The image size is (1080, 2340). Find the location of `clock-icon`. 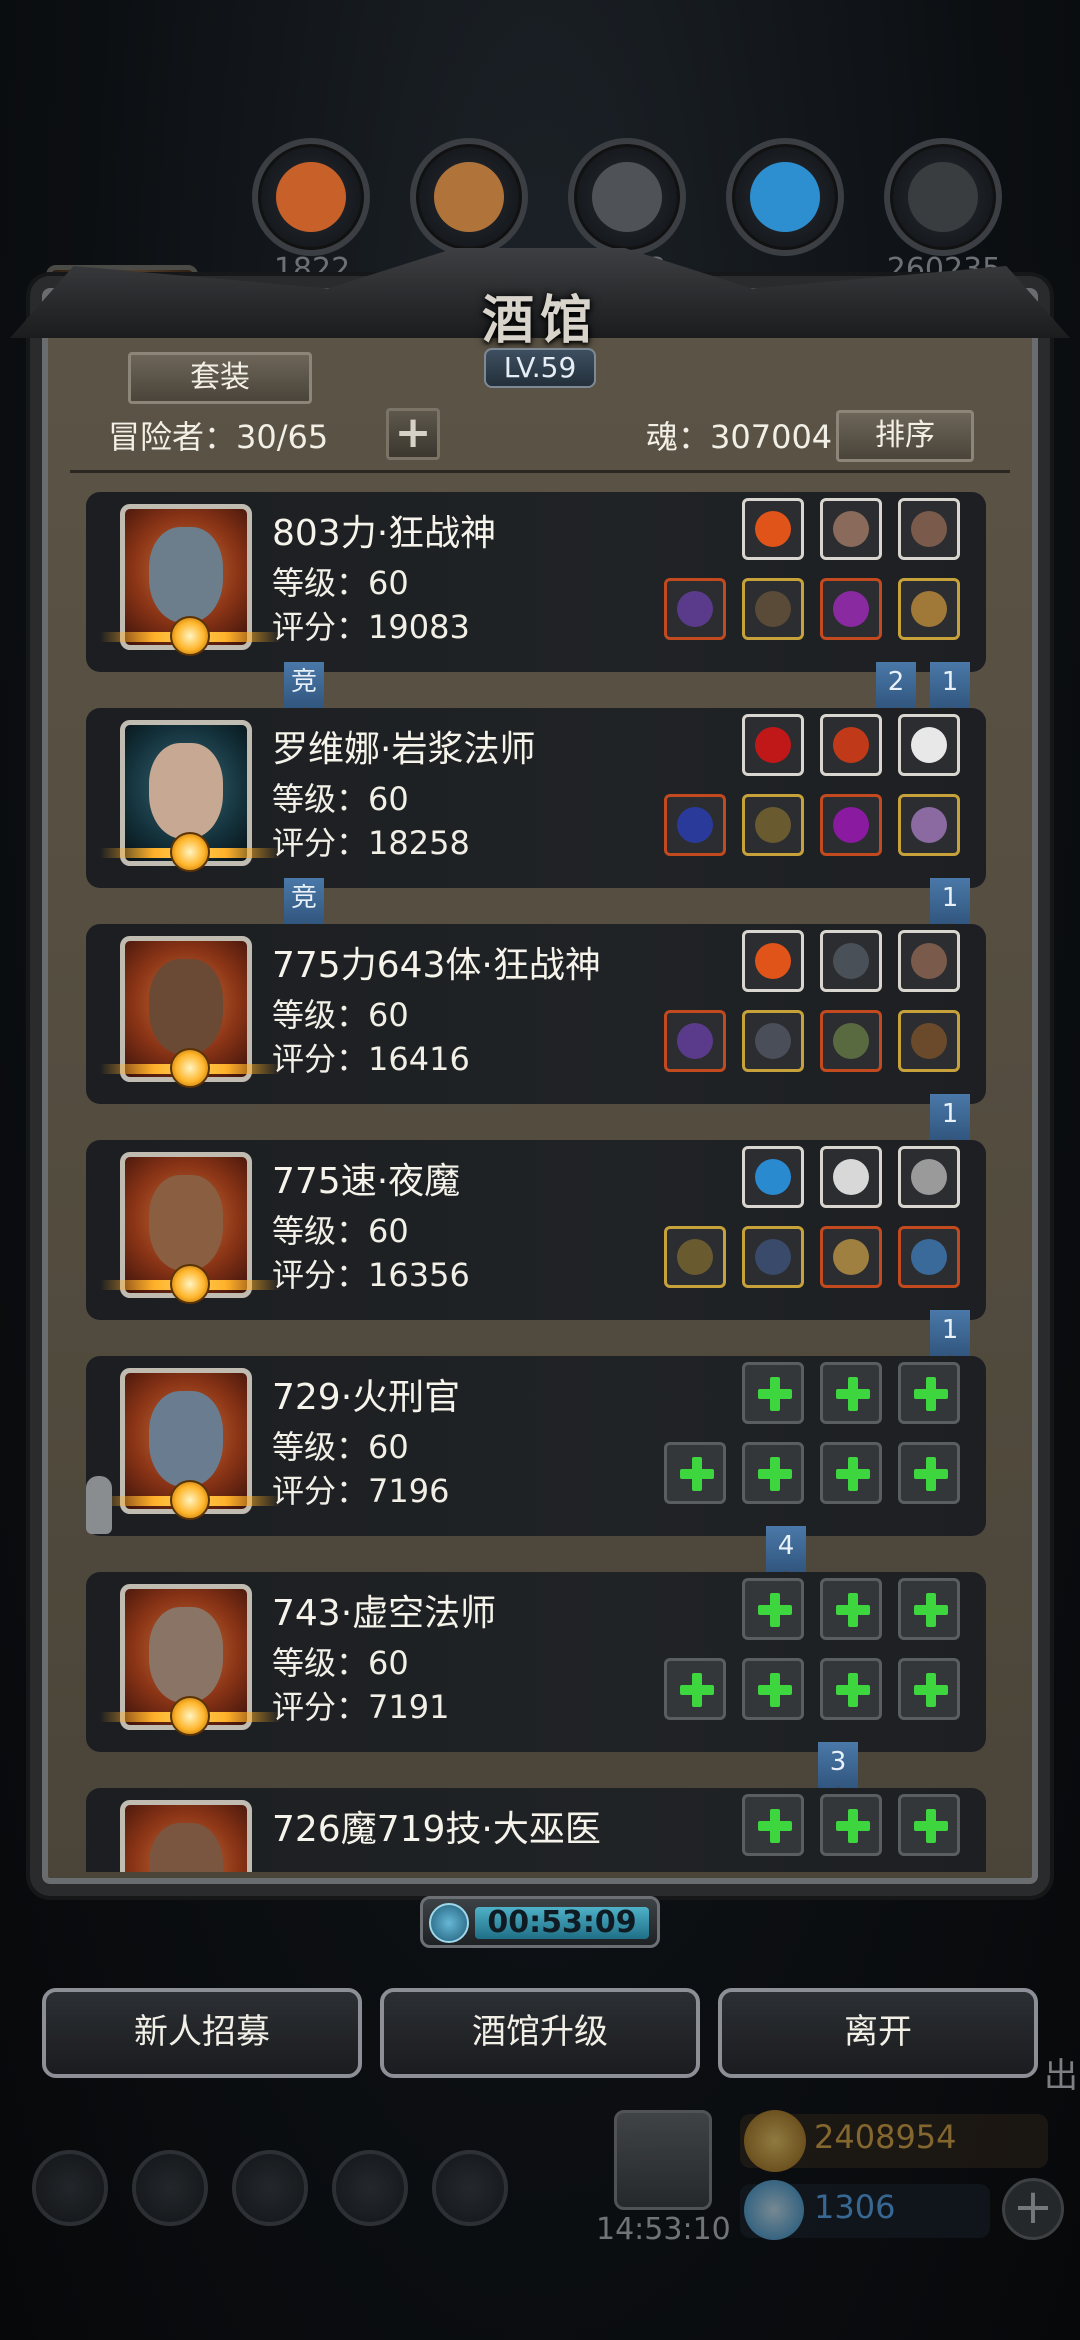

clock-icon is located at coordinates (449, 1923).